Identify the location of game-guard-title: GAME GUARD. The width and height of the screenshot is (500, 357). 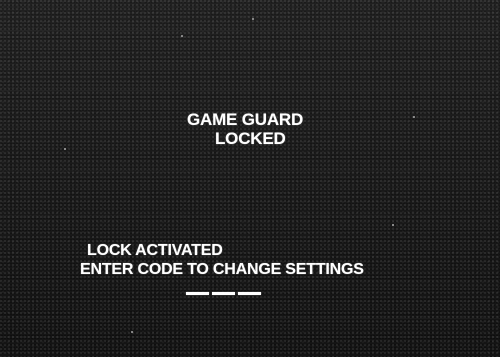
(245, 119).